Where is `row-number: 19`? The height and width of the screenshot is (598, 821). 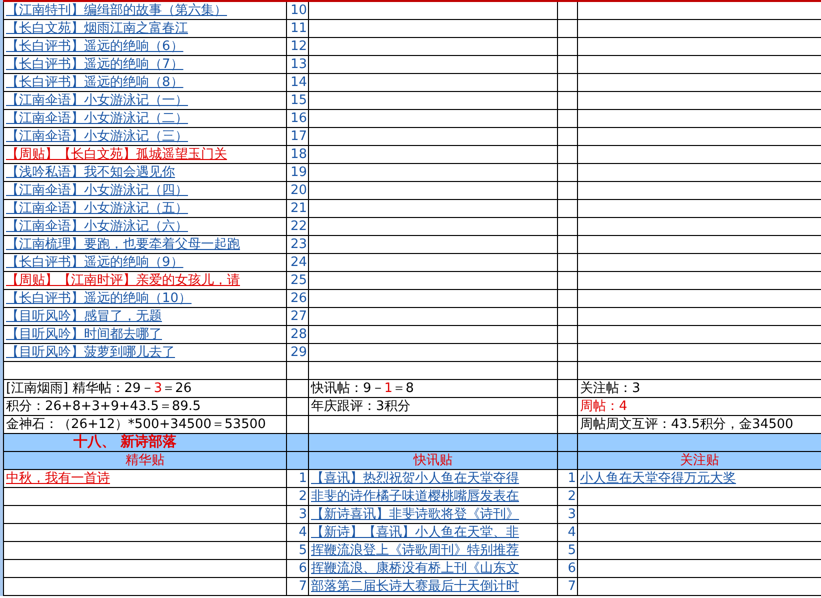
row-number: 19 is located at coordinates (298, 172).